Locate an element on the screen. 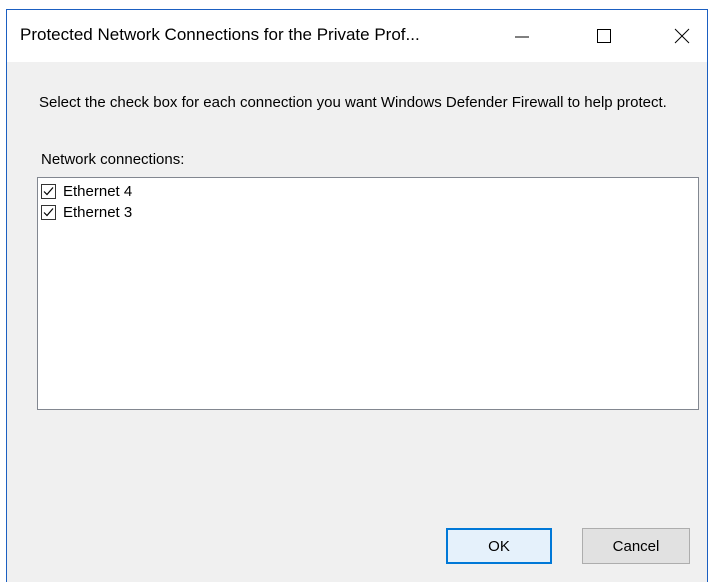  minimize-button is located at coordinates (522, 36).